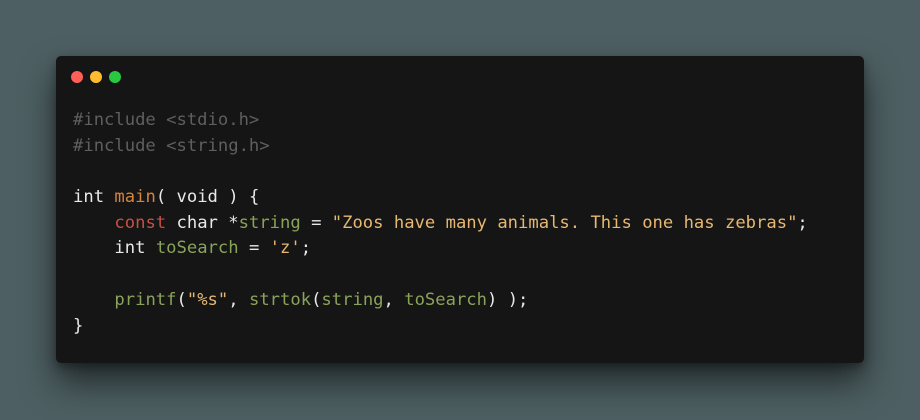  I want to click on code-line: }, so click(440, 327).